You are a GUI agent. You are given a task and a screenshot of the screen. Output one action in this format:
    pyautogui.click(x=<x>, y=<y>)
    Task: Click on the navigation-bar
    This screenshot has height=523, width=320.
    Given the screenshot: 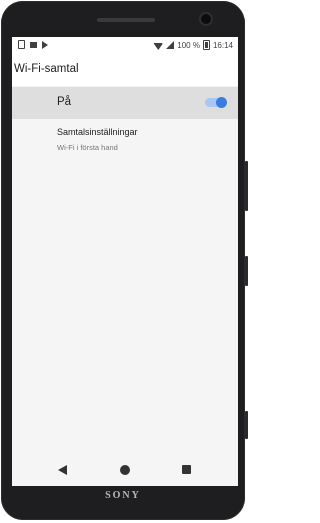 What is the action you would take?
    pyautogui.click(x=125, y=471)
    